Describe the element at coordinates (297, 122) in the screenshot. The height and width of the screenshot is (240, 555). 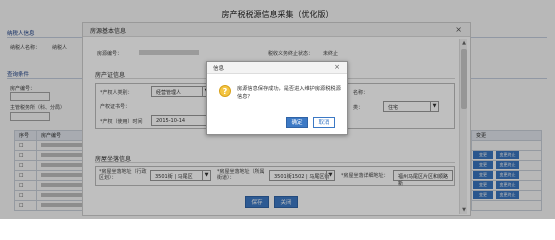
I see `confirm-button: 确定` at that location.